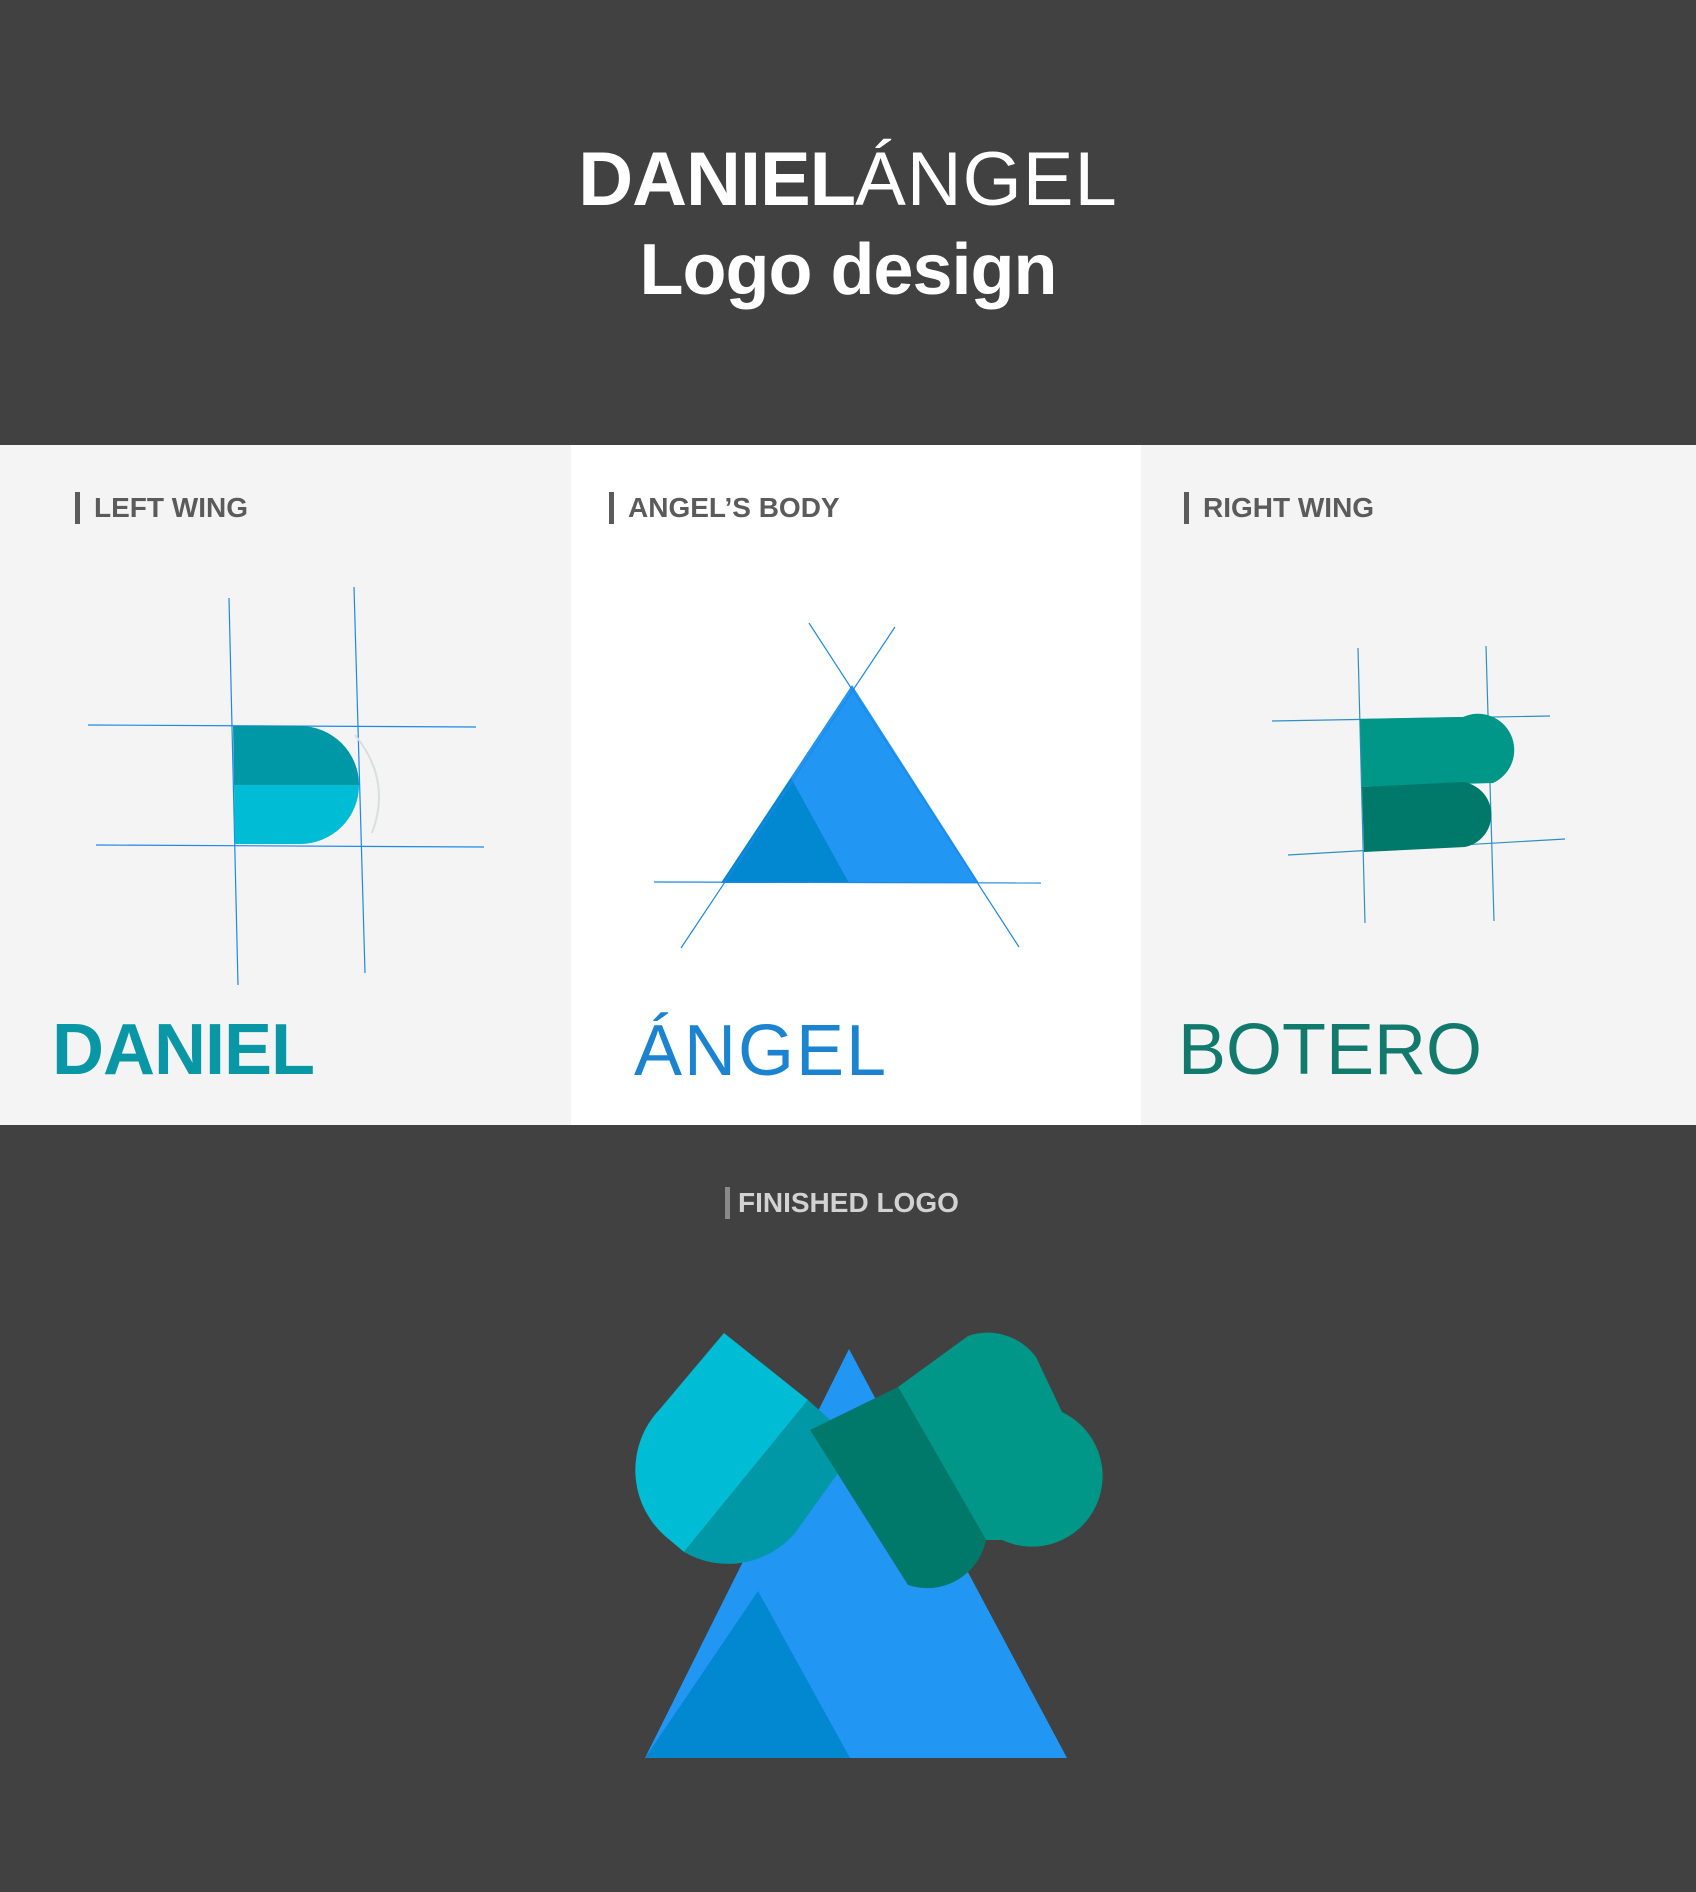 This screenshot has height=1892, width=1696. I want to click on d-shape-top, so click(296, 755).